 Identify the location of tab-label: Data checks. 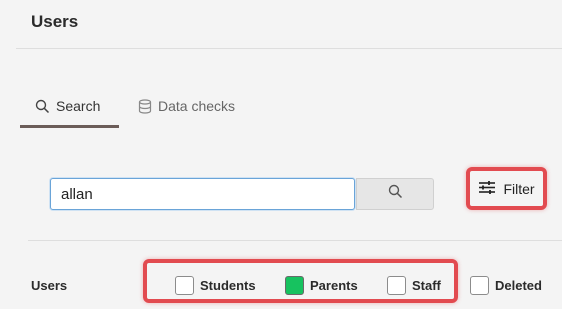
(197, 106).